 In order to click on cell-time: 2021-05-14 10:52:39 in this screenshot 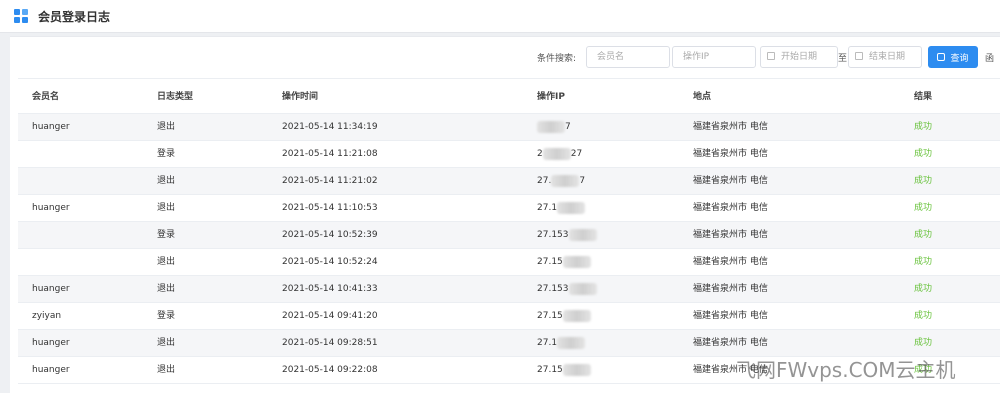, I will do `click(330, 235)`.